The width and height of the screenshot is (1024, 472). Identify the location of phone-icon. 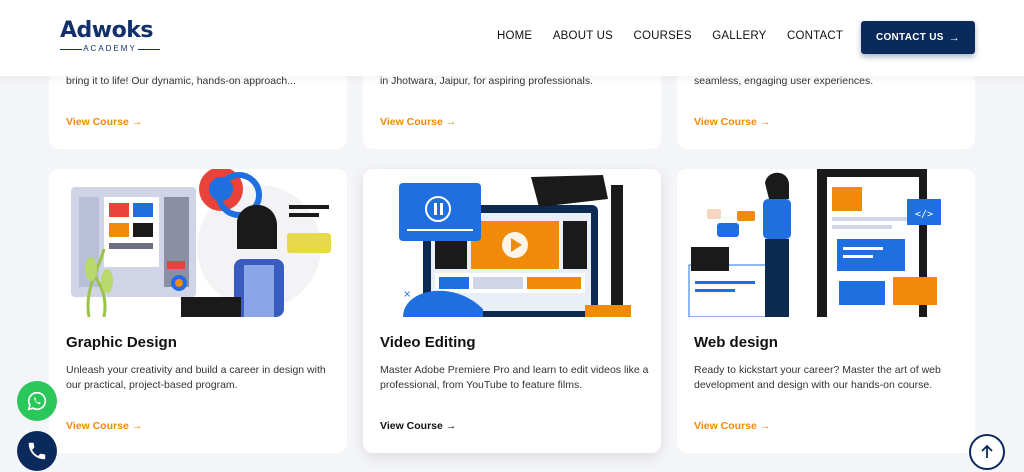
(37, 451).